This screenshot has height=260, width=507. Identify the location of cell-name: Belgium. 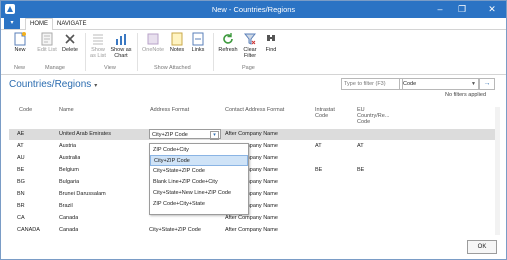
(69, 170).